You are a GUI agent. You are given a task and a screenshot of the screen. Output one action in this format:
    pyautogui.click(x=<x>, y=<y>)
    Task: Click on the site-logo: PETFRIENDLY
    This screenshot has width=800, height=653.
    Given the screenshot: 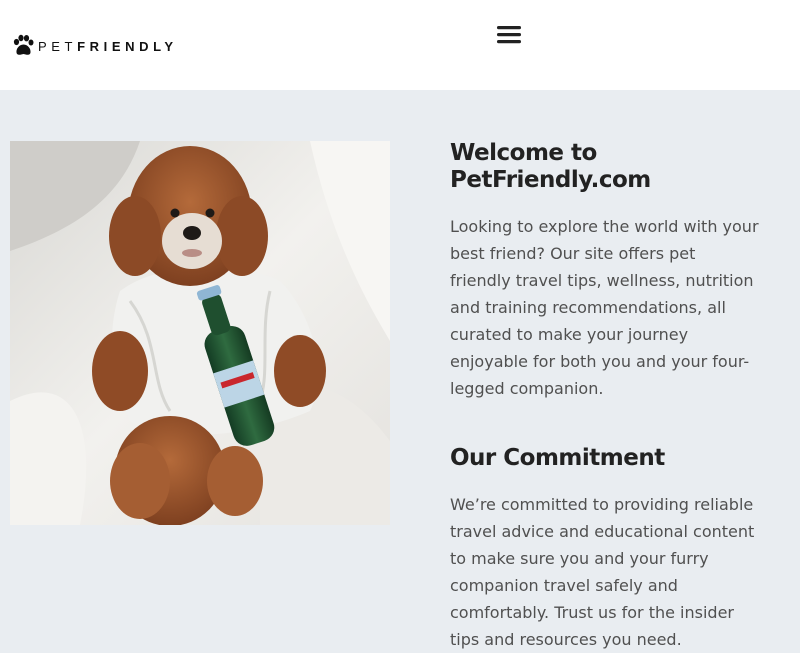 What is the action you would take?
    pyautogui.click(x=94, y=46)
    